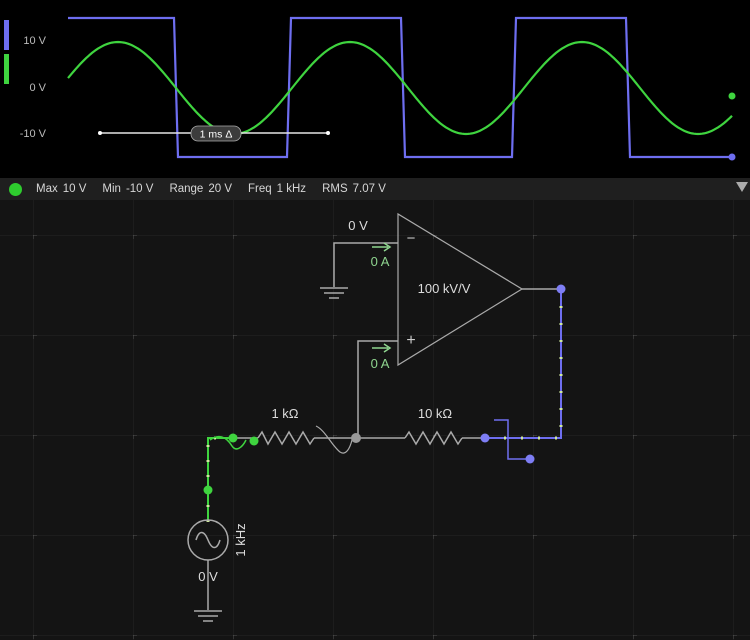 Image resolution: width=750 pixels, height=640 pixels. What do you see at coordinates (335, 189) in the screenshot?
I see `rms-label: RMS` at bounding box center [335, 189].